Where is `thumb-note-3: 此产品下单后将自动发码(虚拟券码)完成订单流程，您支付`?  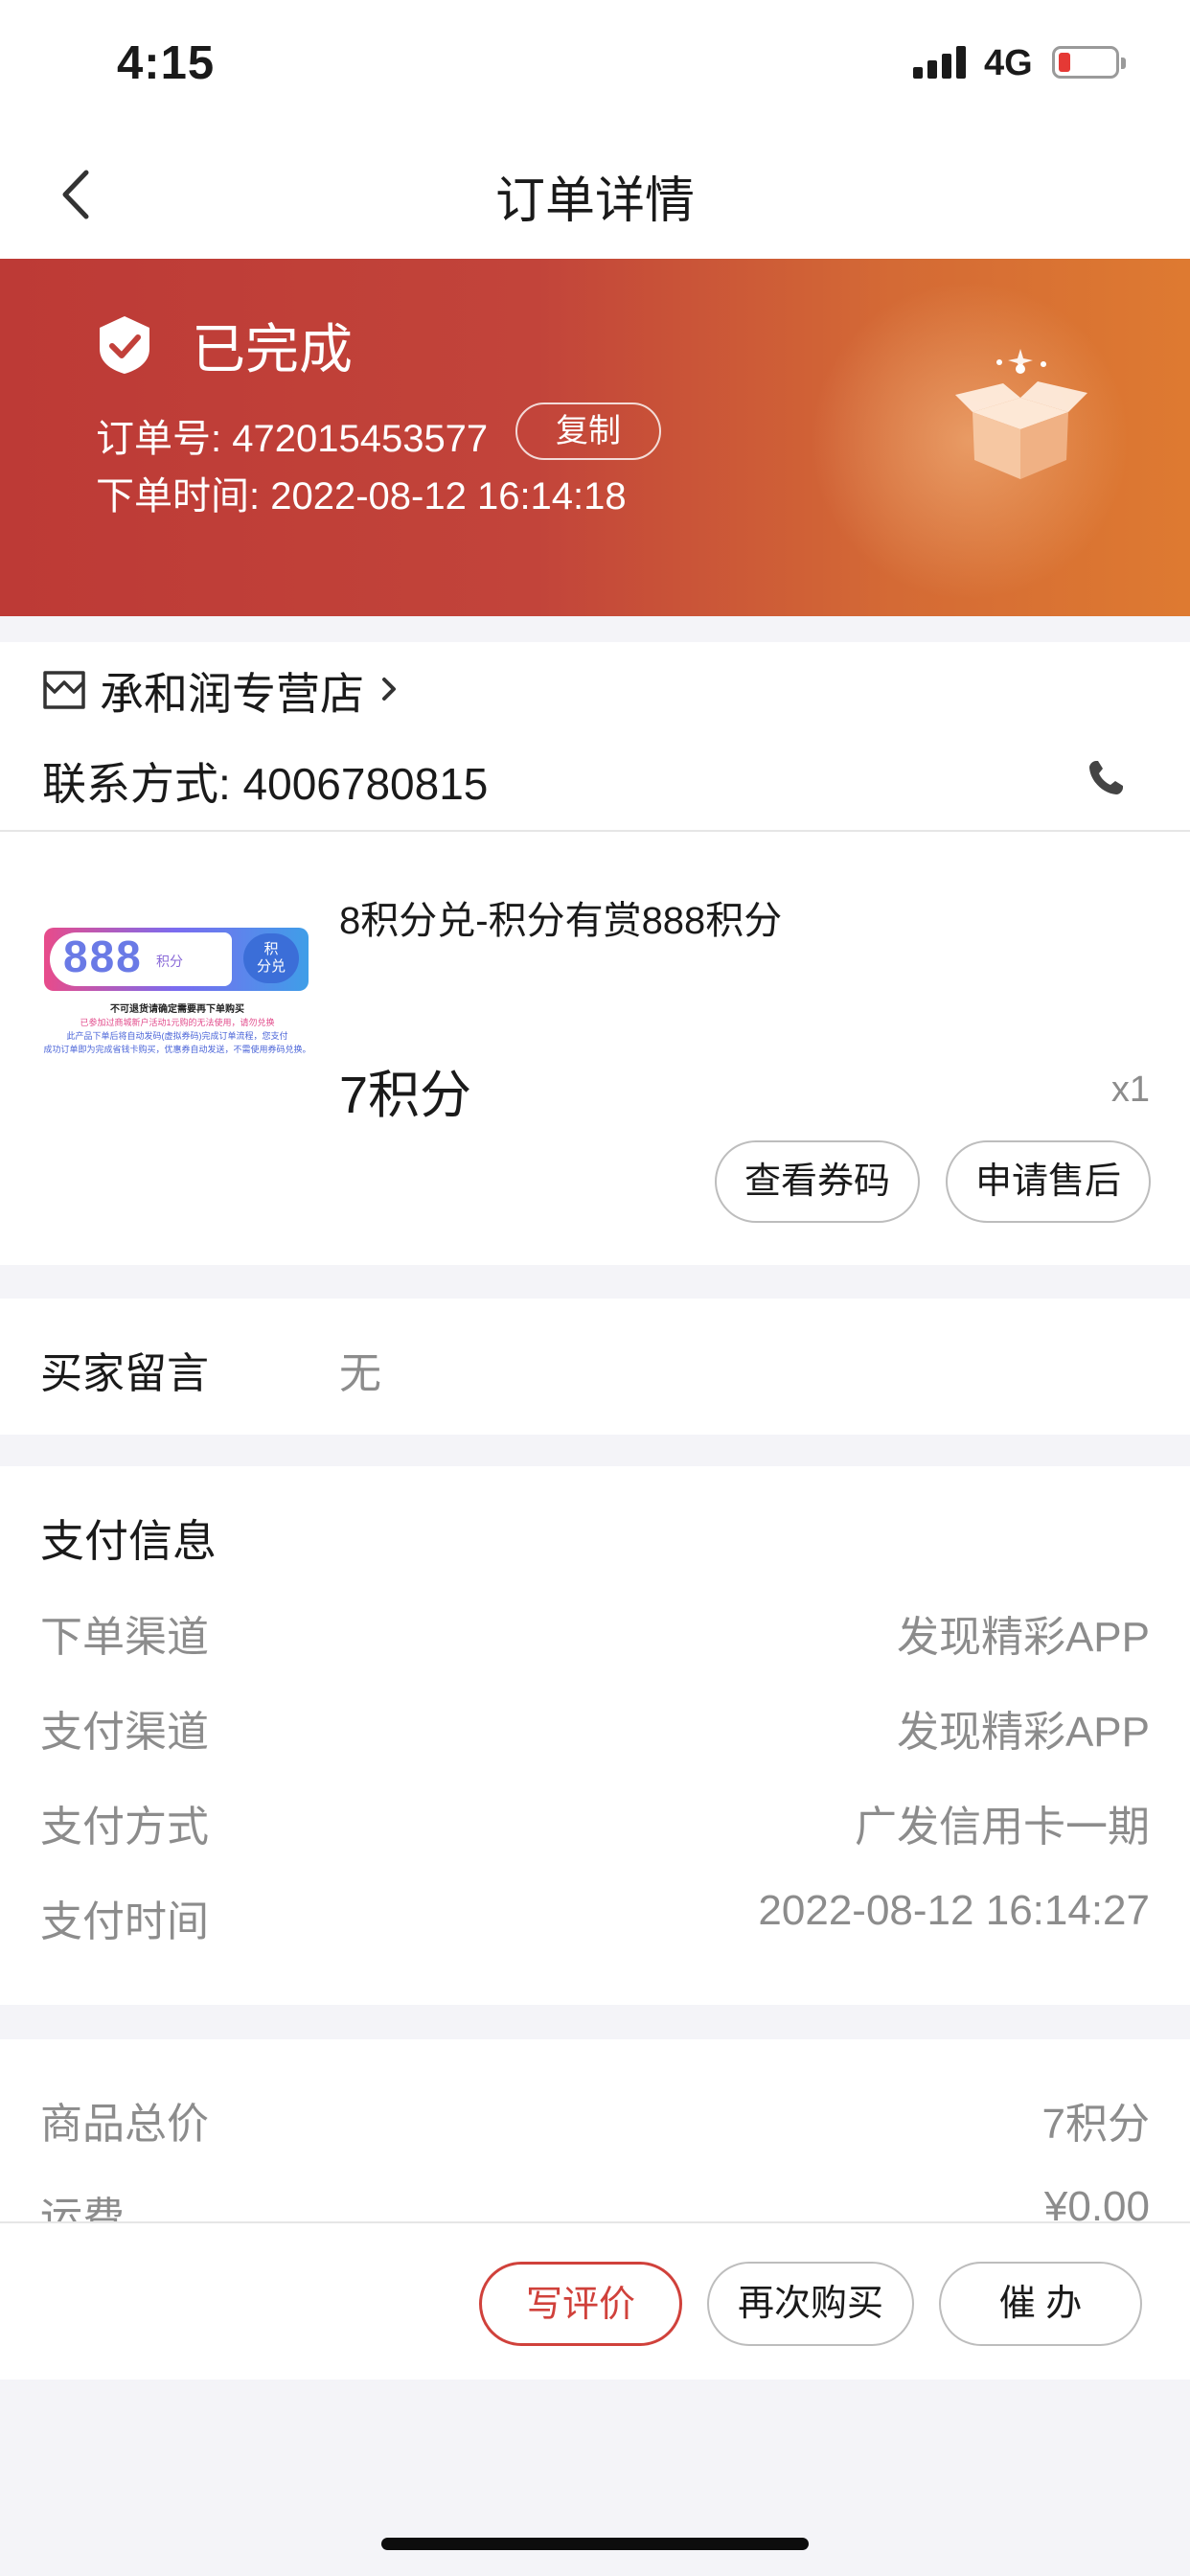
thumb-note-3: 此产品下单后将自动发码(虚拟券码)完成订单流程，您支付 is located at coordinates (177, 1036).